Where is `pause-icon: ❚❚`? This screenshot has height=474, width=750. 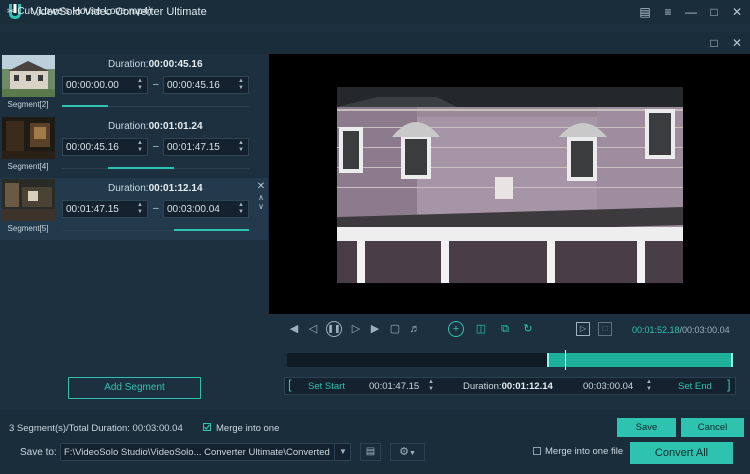 pause-icon: ❚❚ is located at coordinates (334, 329).